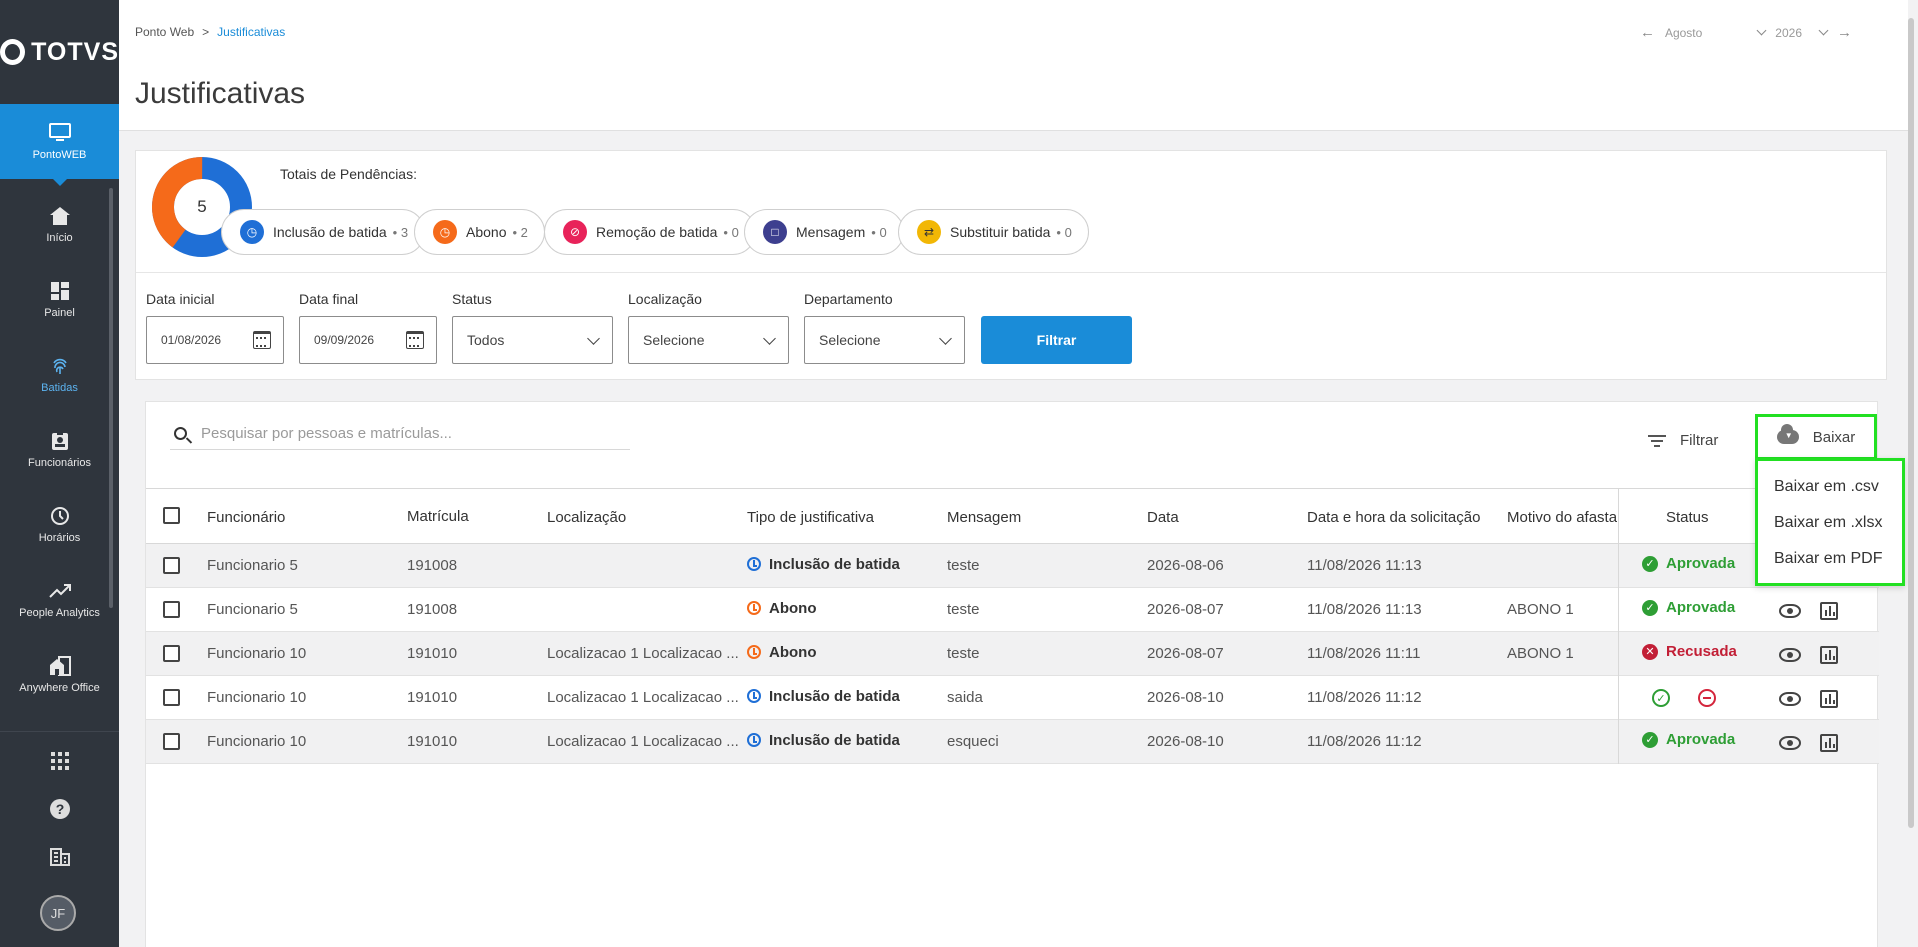 This screenshot has width=1918, height=947. Describe the element at coordinates (1716, 33) in the screenshot. I see `month-select: Agosto` at that location.